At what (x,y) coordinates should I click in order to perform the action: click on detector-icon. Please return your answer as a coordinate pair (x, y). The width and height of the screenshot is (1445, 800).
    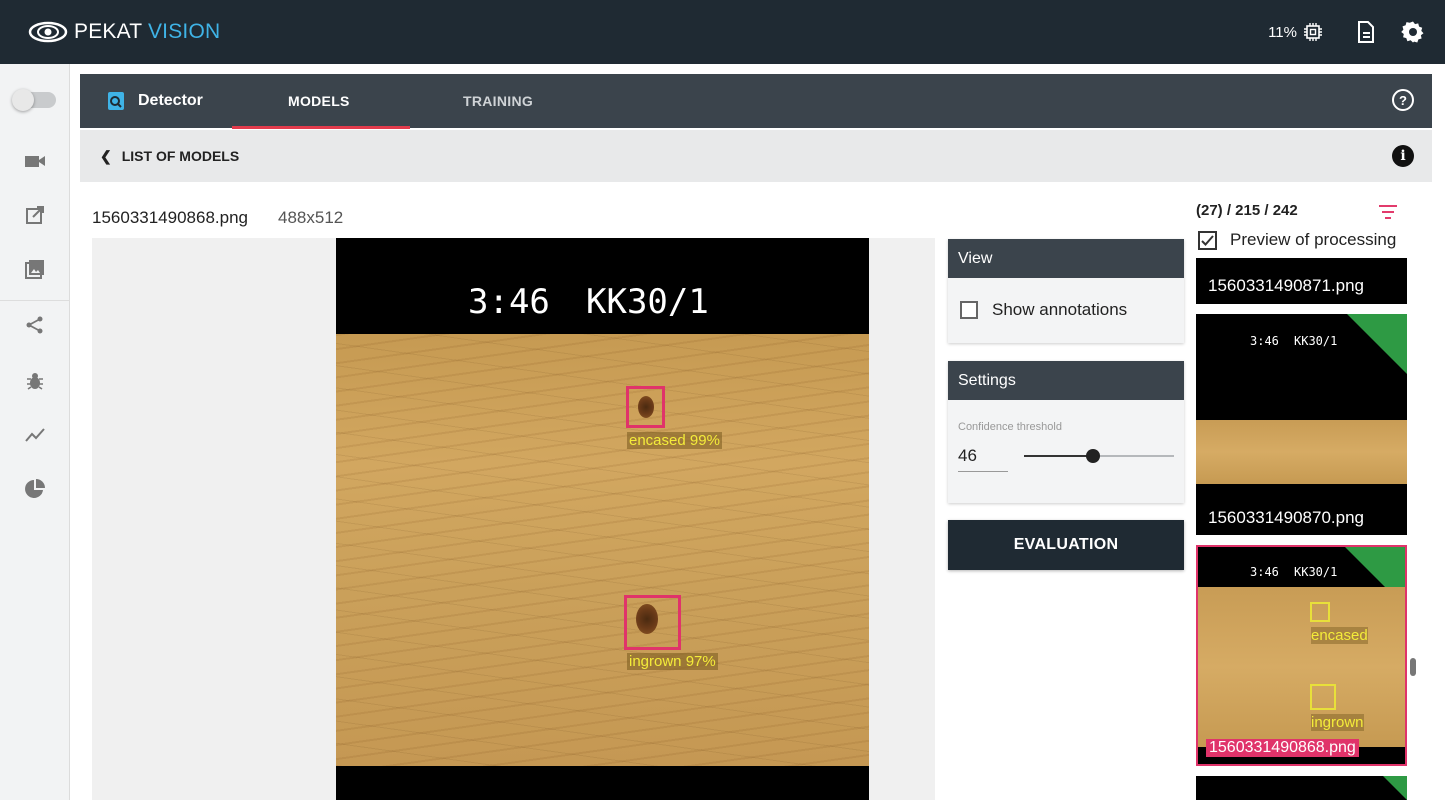
    Looking at the image, I should click on (116, 101).